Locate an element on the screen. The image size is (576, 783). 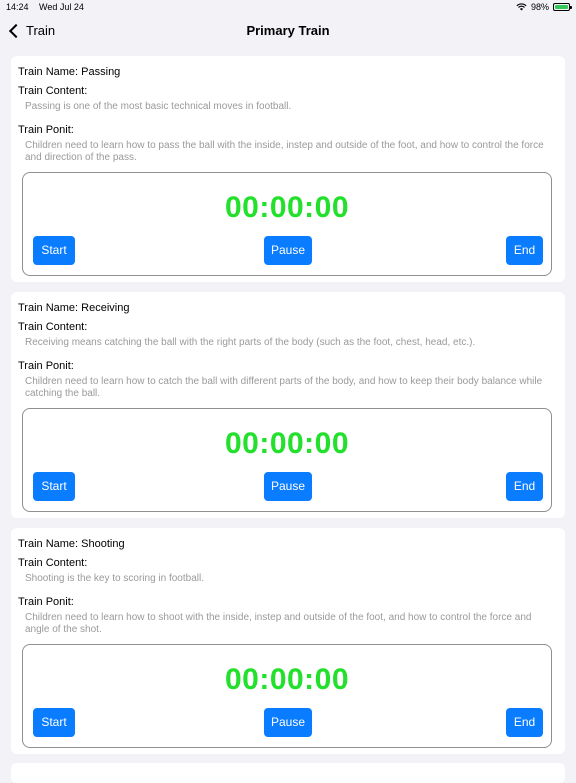
status-time-date: 14:24 Wed Jul 24 is located at coordinates (49, 7).